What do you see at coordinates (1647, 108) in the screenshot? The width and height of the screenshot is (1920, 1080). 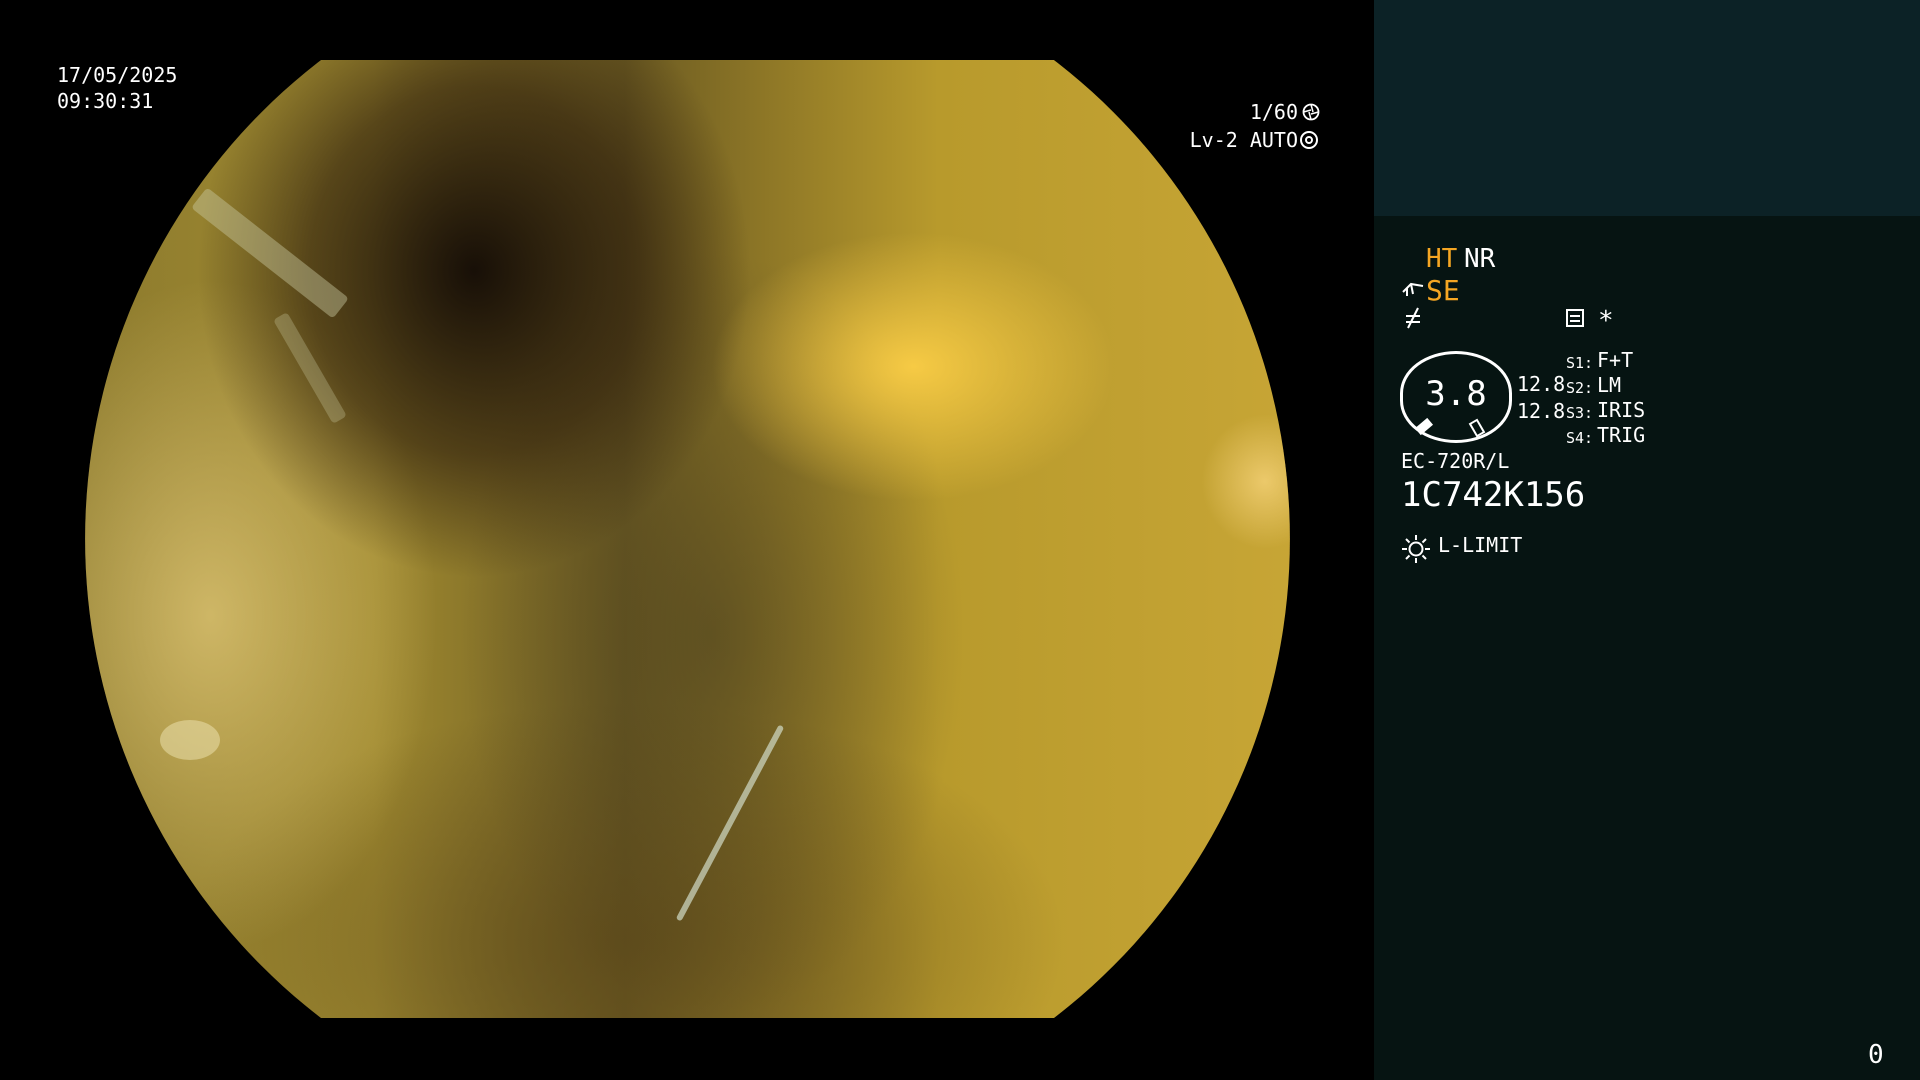 I see `panel-header` at bounding box center [1647, 108].